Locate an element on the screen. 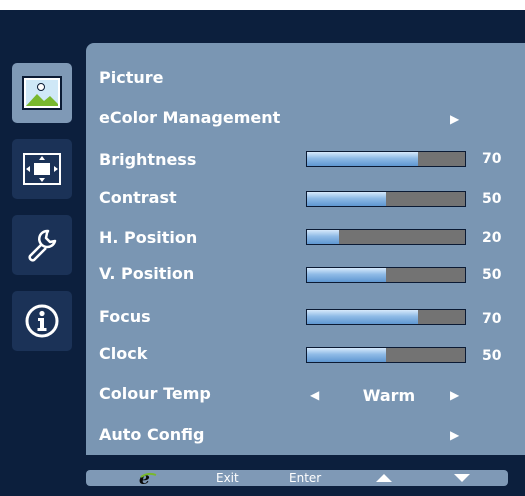 The height and width of the screenshot is (496, 525). information-tab is located at coordinates (42, 321).